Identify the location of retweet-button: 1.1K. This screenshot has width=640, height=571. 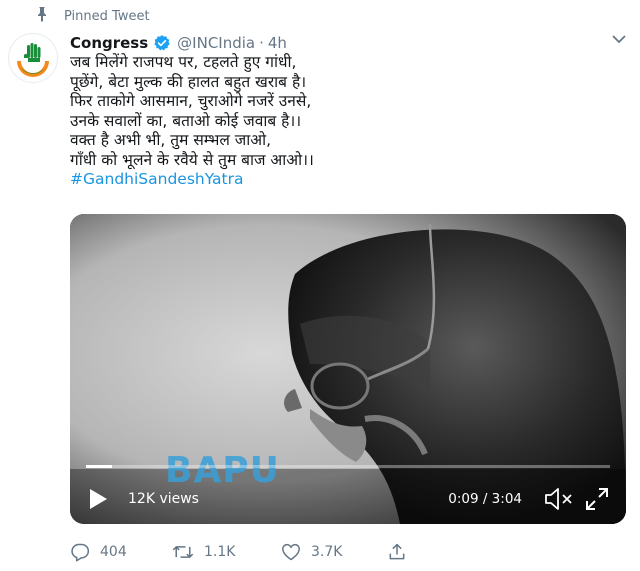
(226, 552).